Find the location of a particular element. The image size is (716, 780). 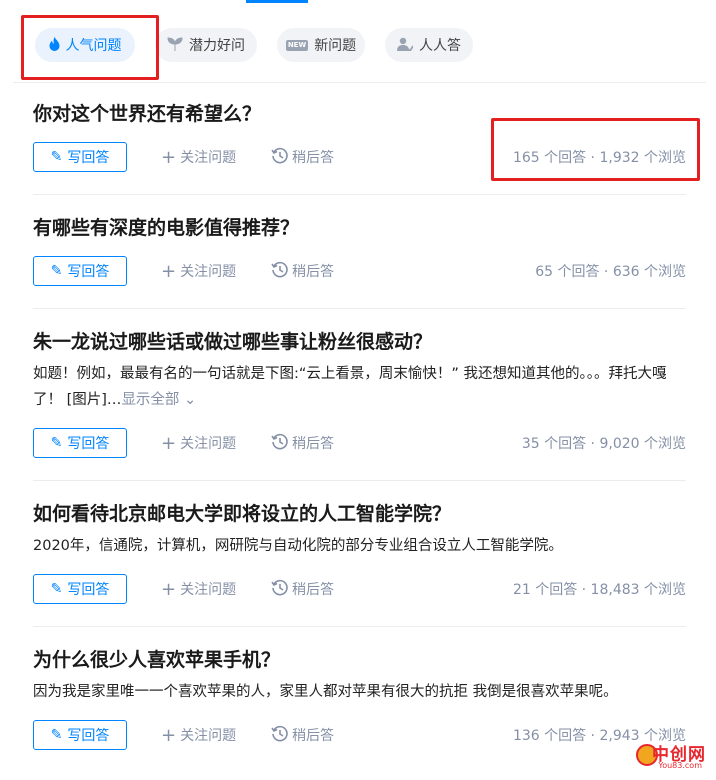

tab-potential-questions: 潜力好问 is located at coordinates (206, 45).